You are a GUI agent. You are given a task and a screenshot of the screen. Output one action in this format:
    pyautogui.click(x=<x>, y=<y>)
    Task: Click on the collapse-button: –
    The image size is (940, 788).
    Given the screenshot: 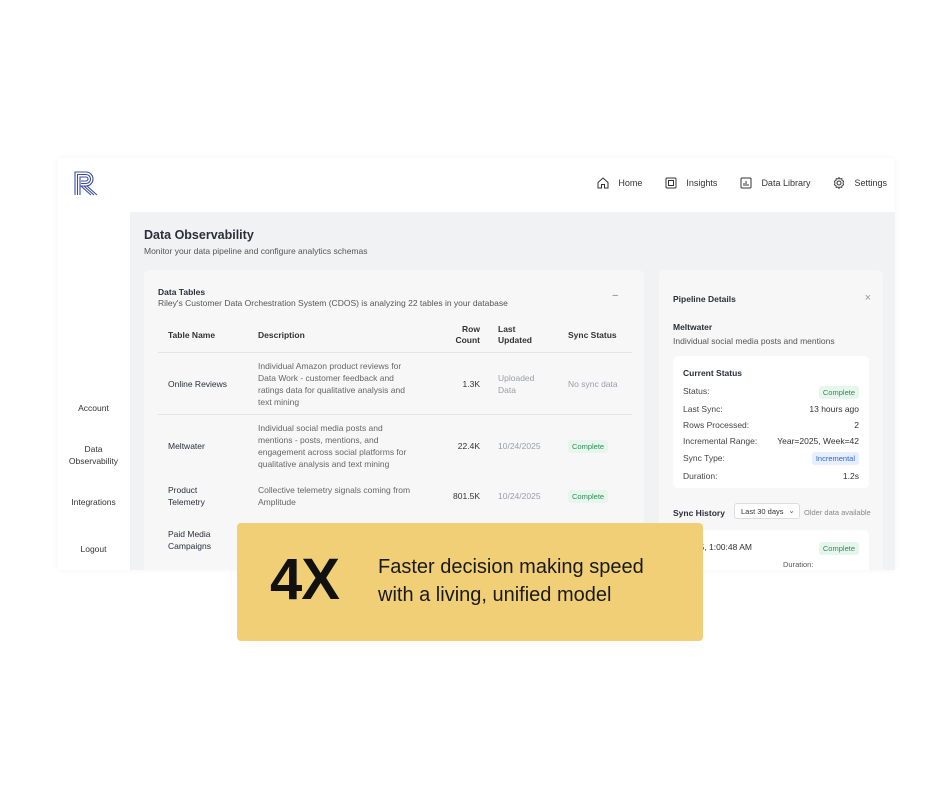 What is the action you would take?
    pyautogui.click(x=615, y=295)
    